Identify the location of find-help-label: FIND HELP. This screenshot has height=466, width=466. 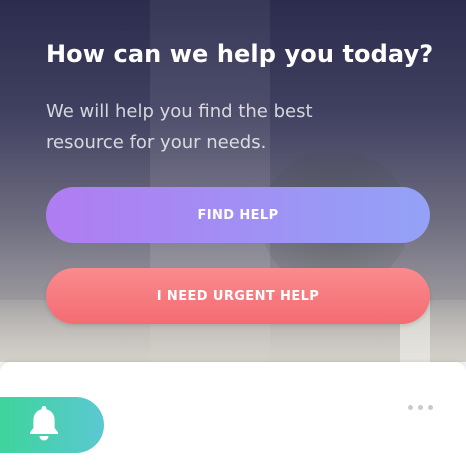
(238, 215).